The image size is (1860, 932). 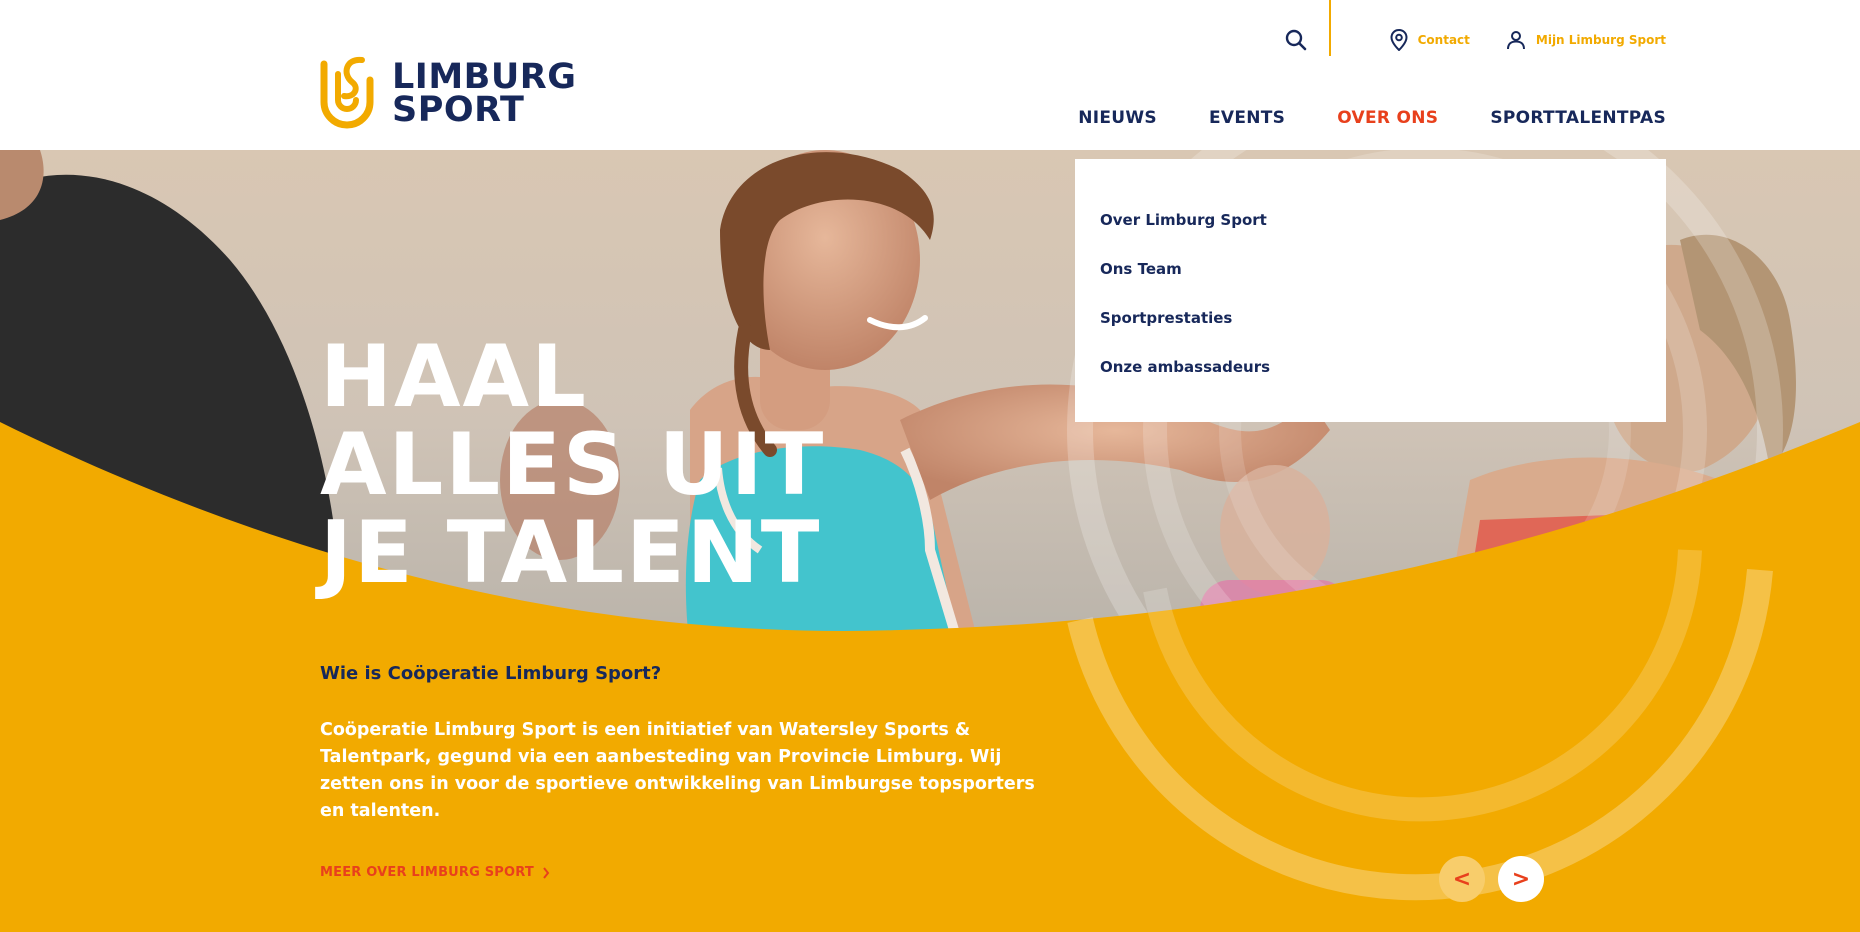 I want to click on dropdown-item-onze-ambassadeurs: Onze ambassadeurs, so click(x=1383, y=367).